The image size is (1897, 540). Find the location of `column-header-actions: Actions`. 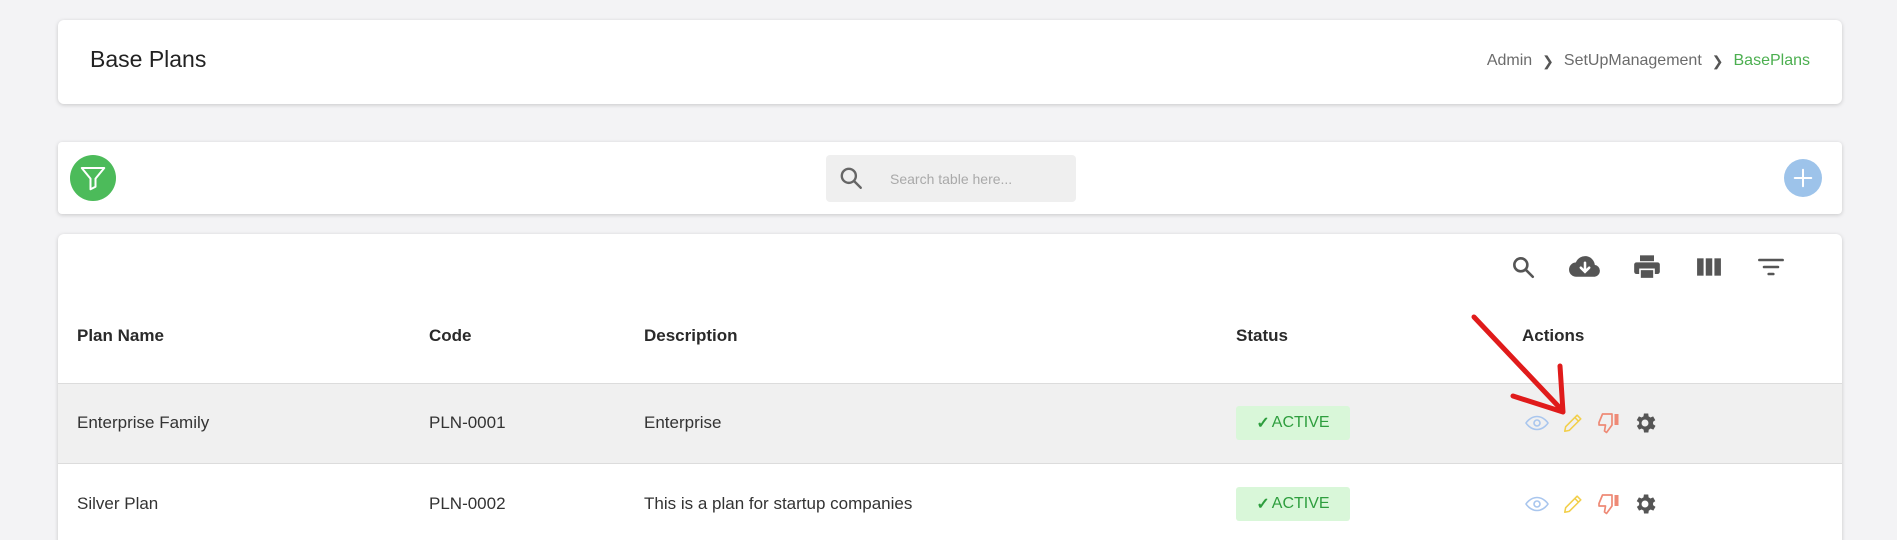

column-header-actions: Actions is located at coordinates (1553, 335).